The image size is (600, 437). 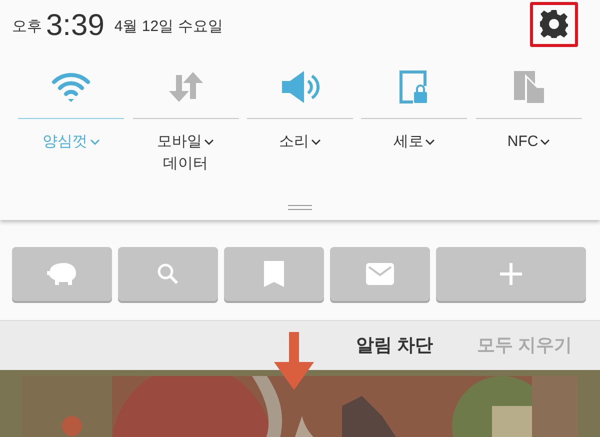 What do you see at coordinates (185, 121) in the screenshot?
I see `quick-toggle: 모바일 데이터` at bounding box center [185, 121].